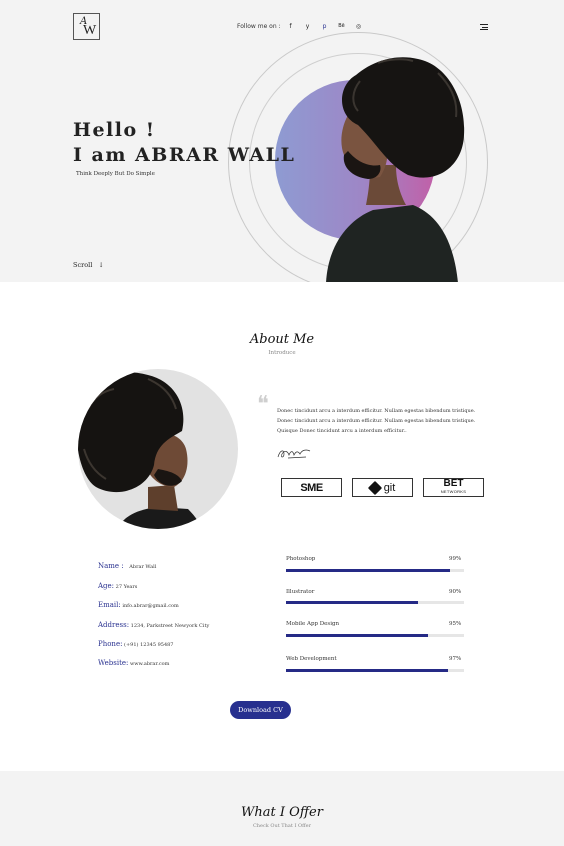 This screenshot has height=846, width=564. Describe the element at coordinates (300, 592) in the screenshot. I see `skill-label: Illustrator` at that location.